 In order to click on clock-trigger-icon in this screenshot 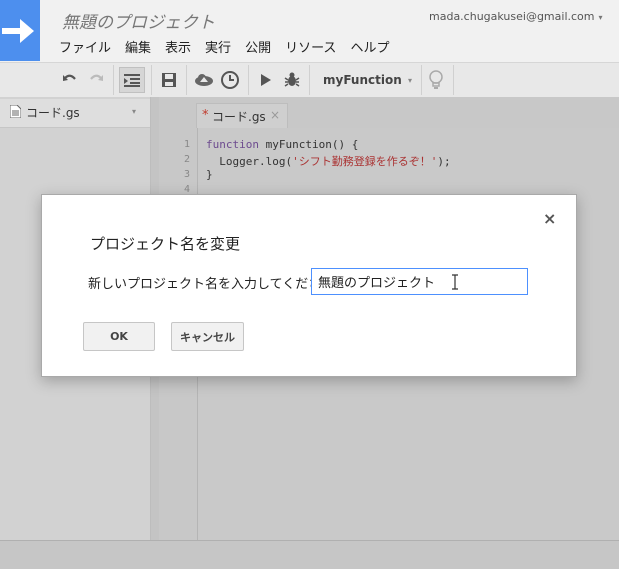, I will do `click(230, 80)`.